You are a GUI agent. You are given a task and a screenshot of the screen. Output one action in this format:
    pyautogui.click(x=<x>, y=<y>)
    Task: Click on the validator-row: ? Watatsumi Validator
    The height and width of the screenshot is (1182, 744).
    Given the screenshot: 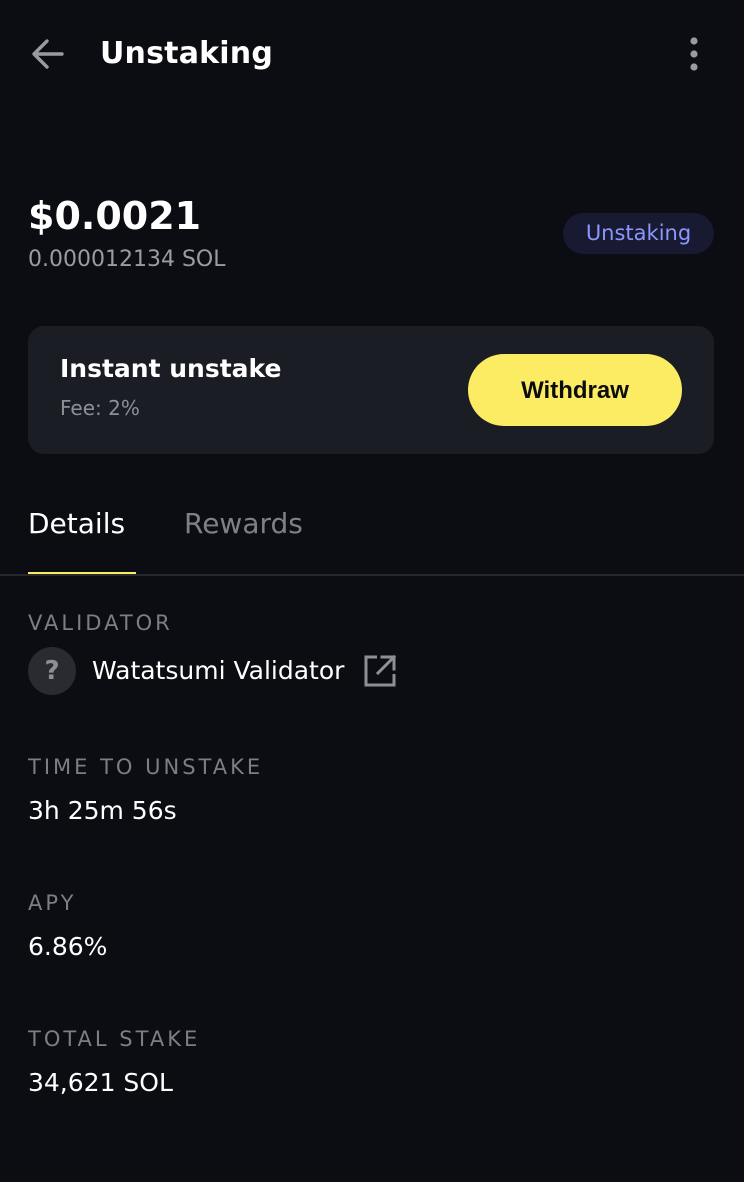 What is the action you would take?
    pyautogui.click(x=213, y=671)
    